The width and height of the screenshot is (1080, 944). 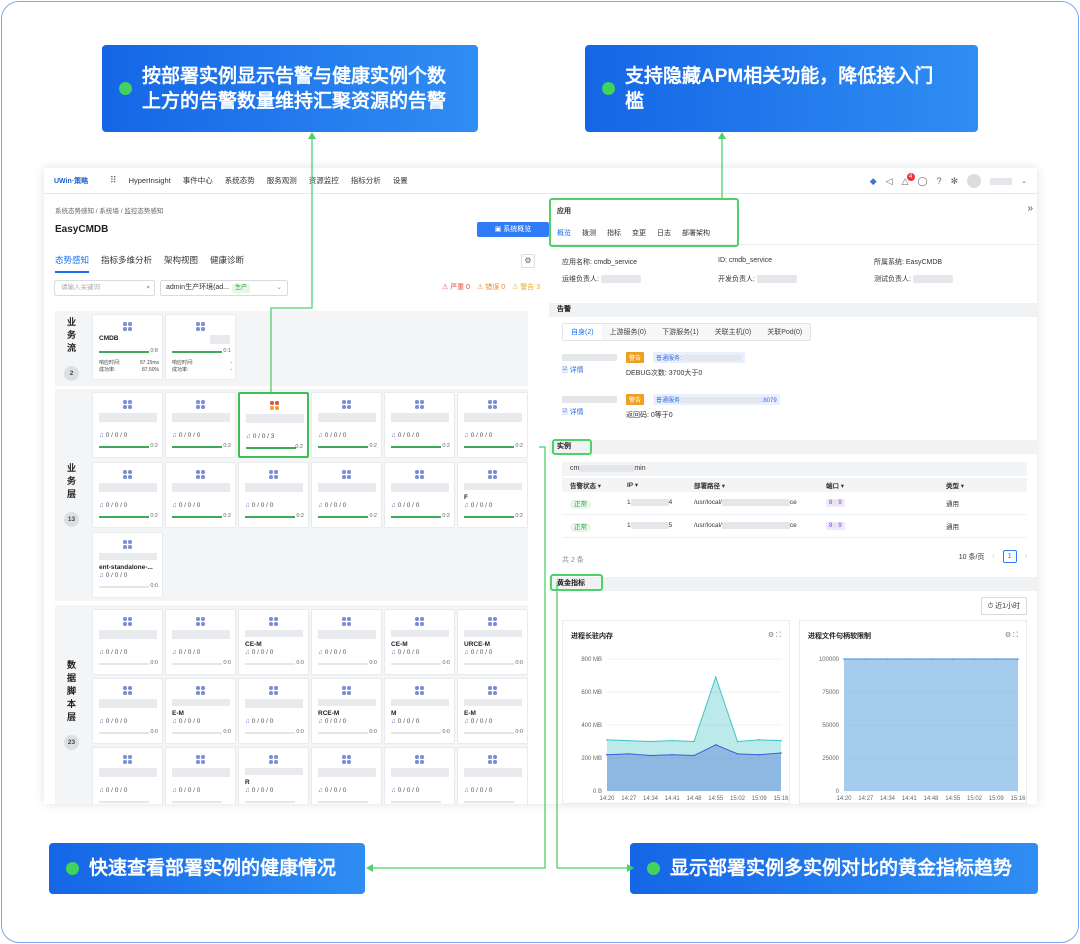 I want to click on page-number: 1, so click(x=1009, y=556).